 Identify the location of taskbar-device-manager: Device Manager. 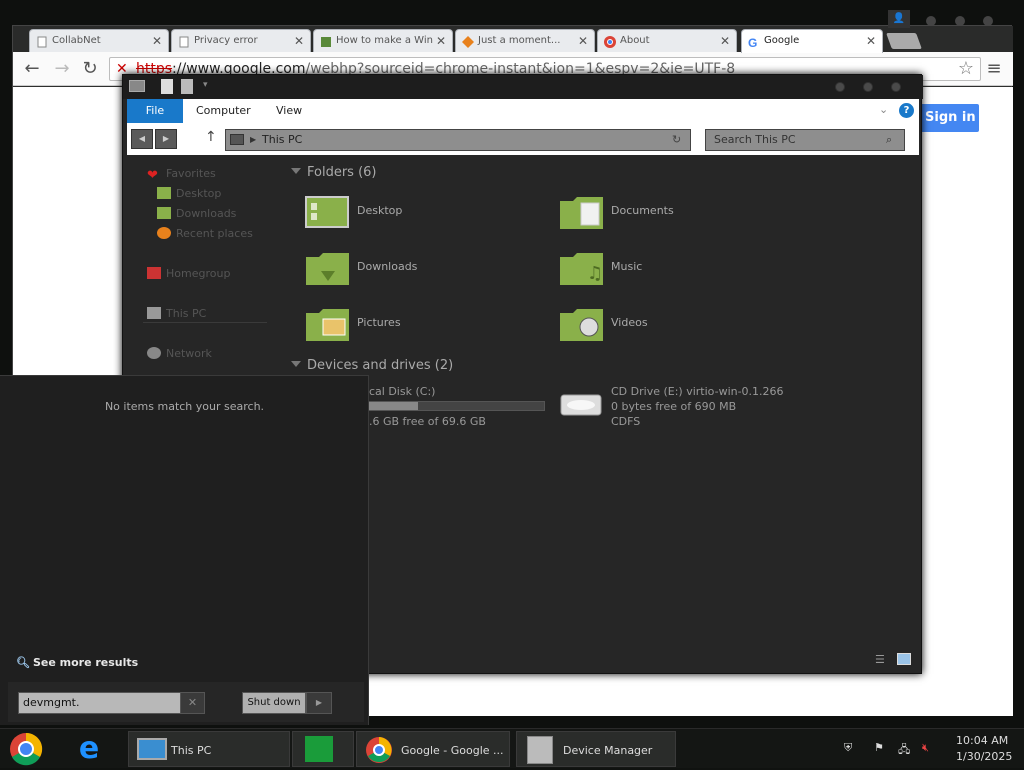
(596, 749).